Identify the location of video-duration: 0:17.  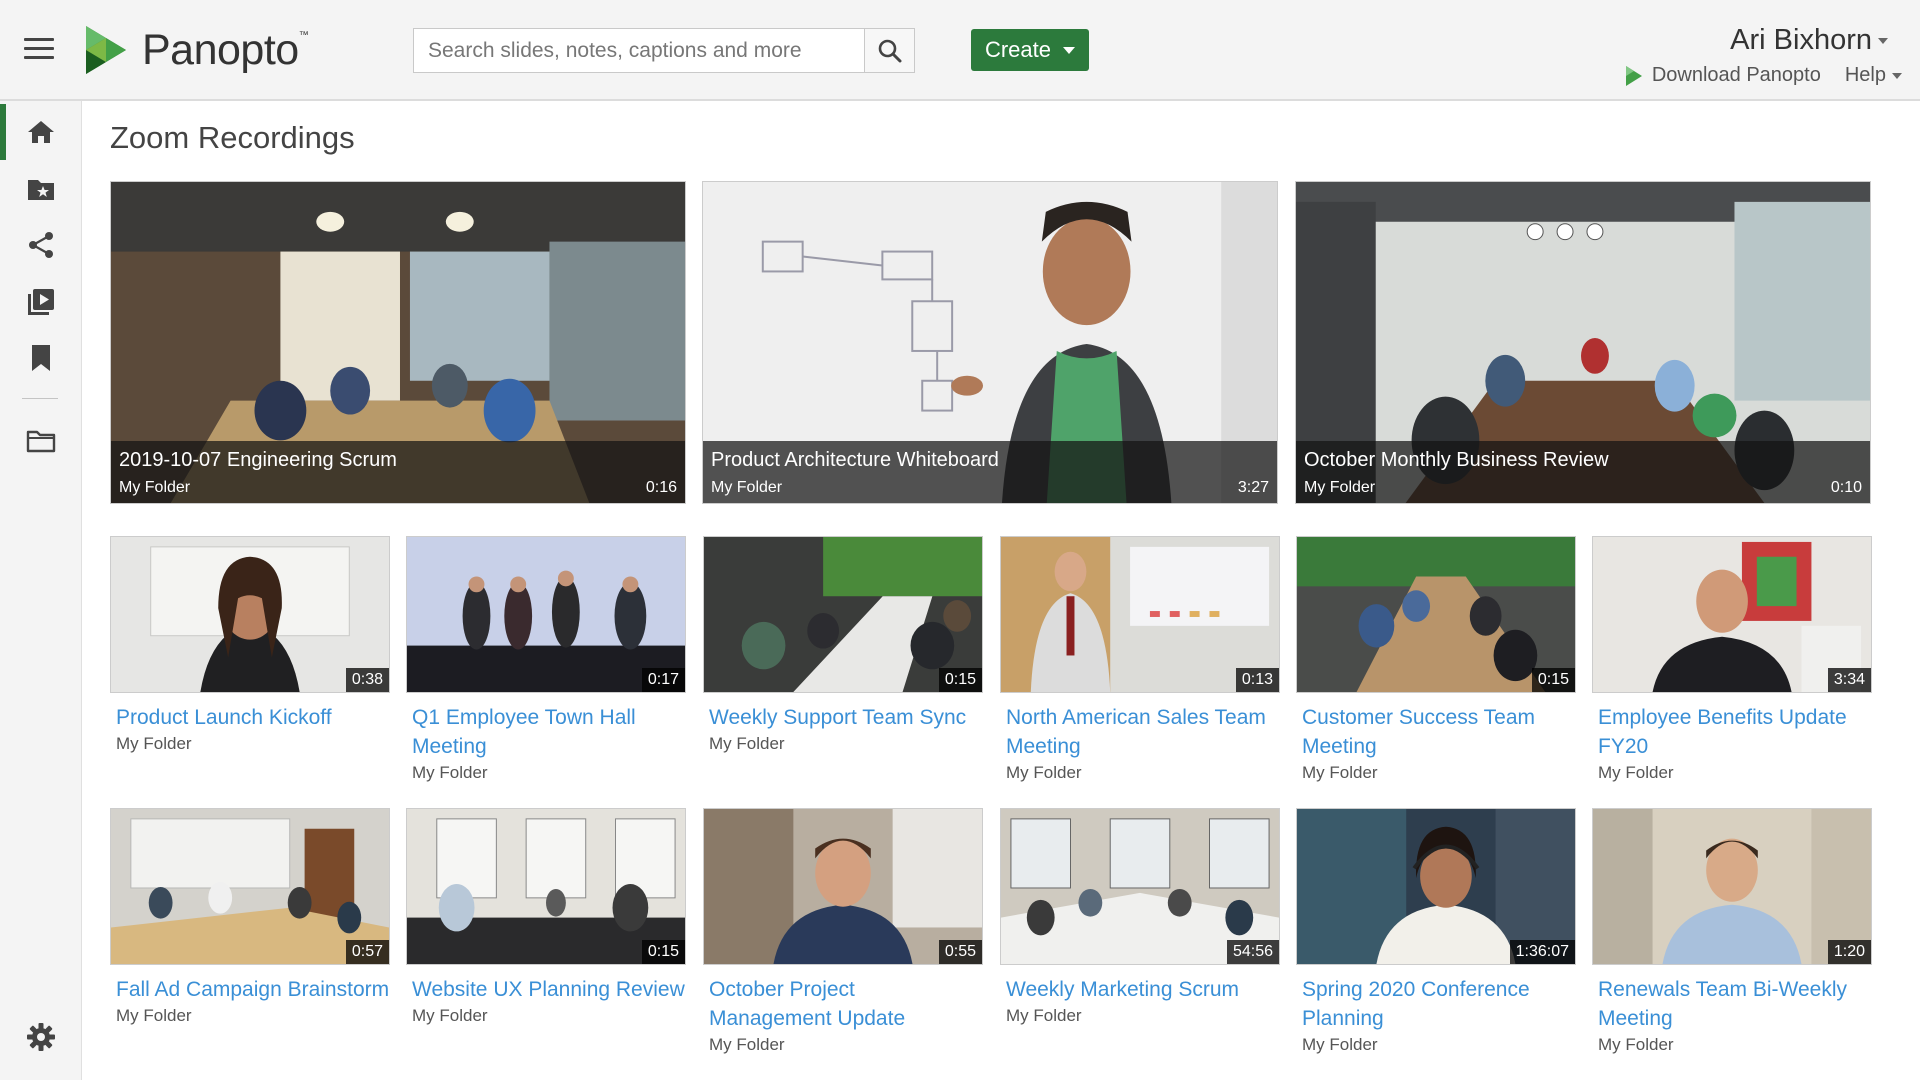
(663, 680).